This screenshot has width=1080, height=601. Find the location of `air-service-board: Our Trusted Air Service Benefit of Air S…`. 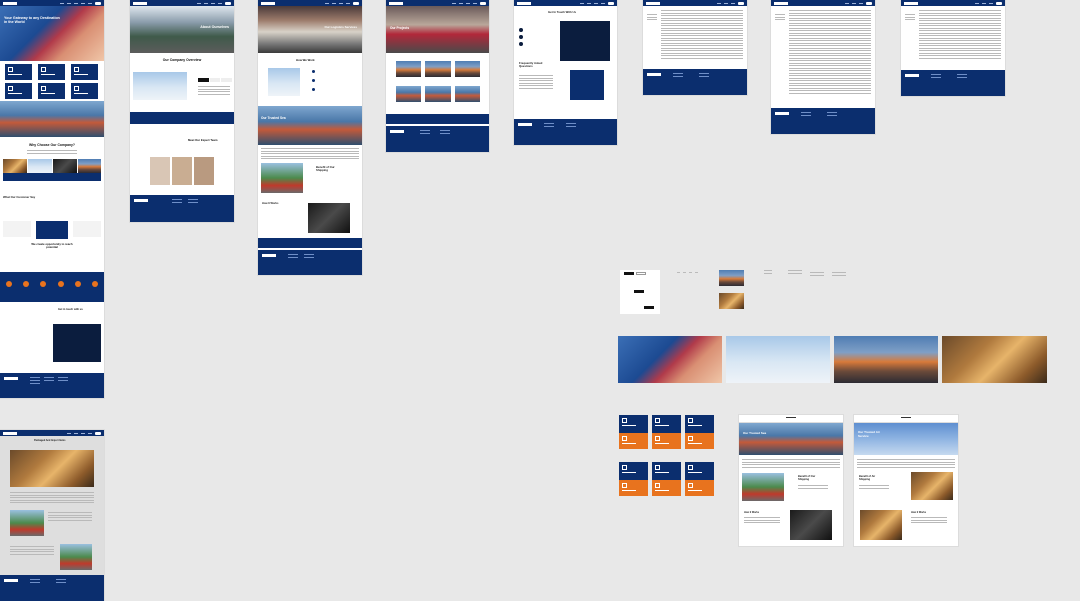

air-service-board: Our Trusted Air Service Benefit of Air S… is located at coordinates (906, 480).